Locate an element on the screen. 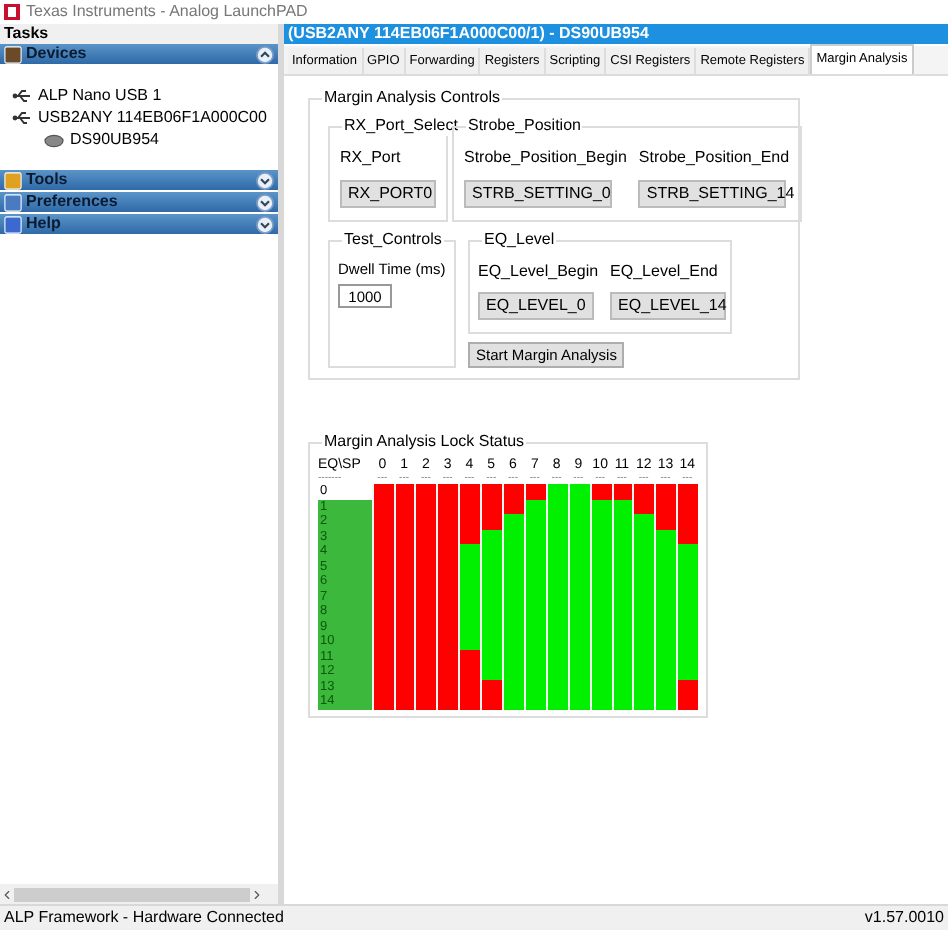  sidebar-title: Tasks is located at coordinates (139, 34).